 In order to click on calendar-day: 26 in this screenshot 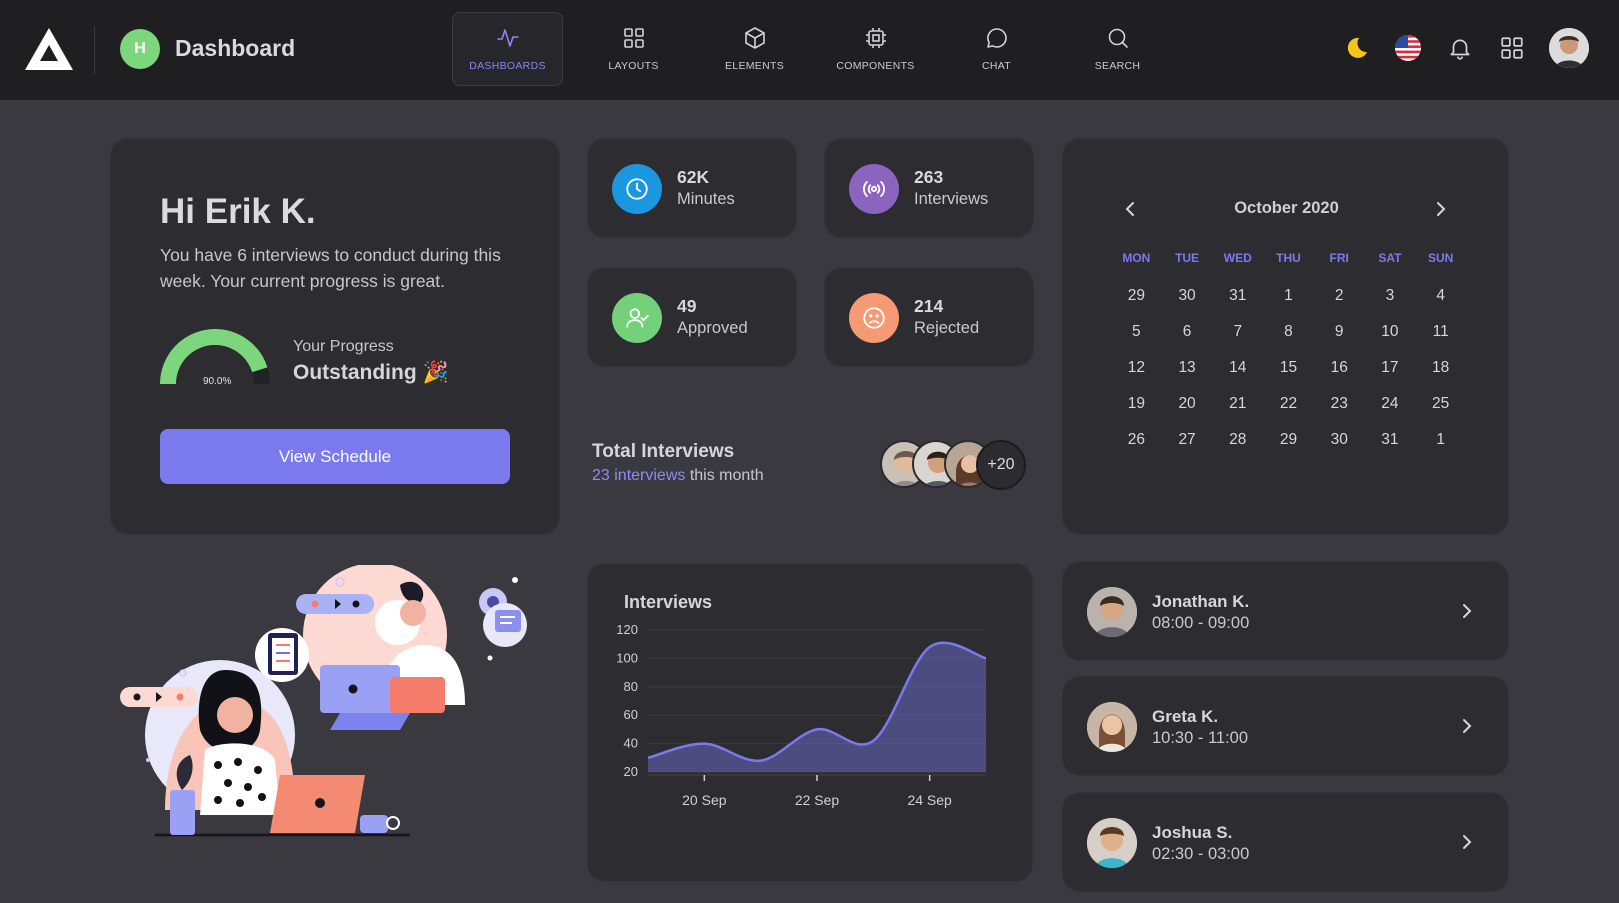, I will do `click(1136, 441)`.